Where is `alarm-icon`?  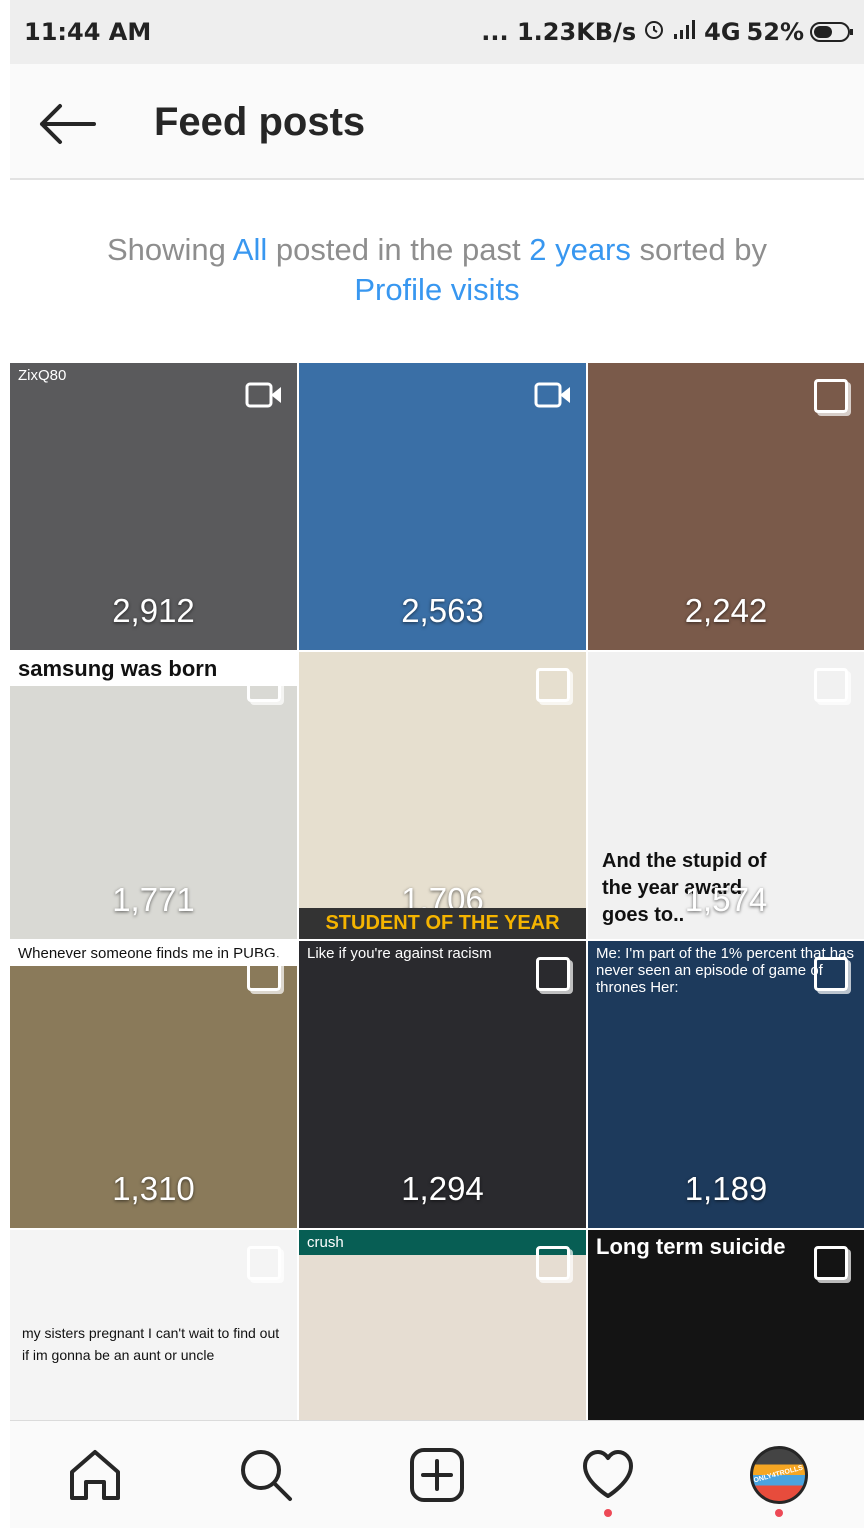 alarm-icon is located at coordinates (654, 32).